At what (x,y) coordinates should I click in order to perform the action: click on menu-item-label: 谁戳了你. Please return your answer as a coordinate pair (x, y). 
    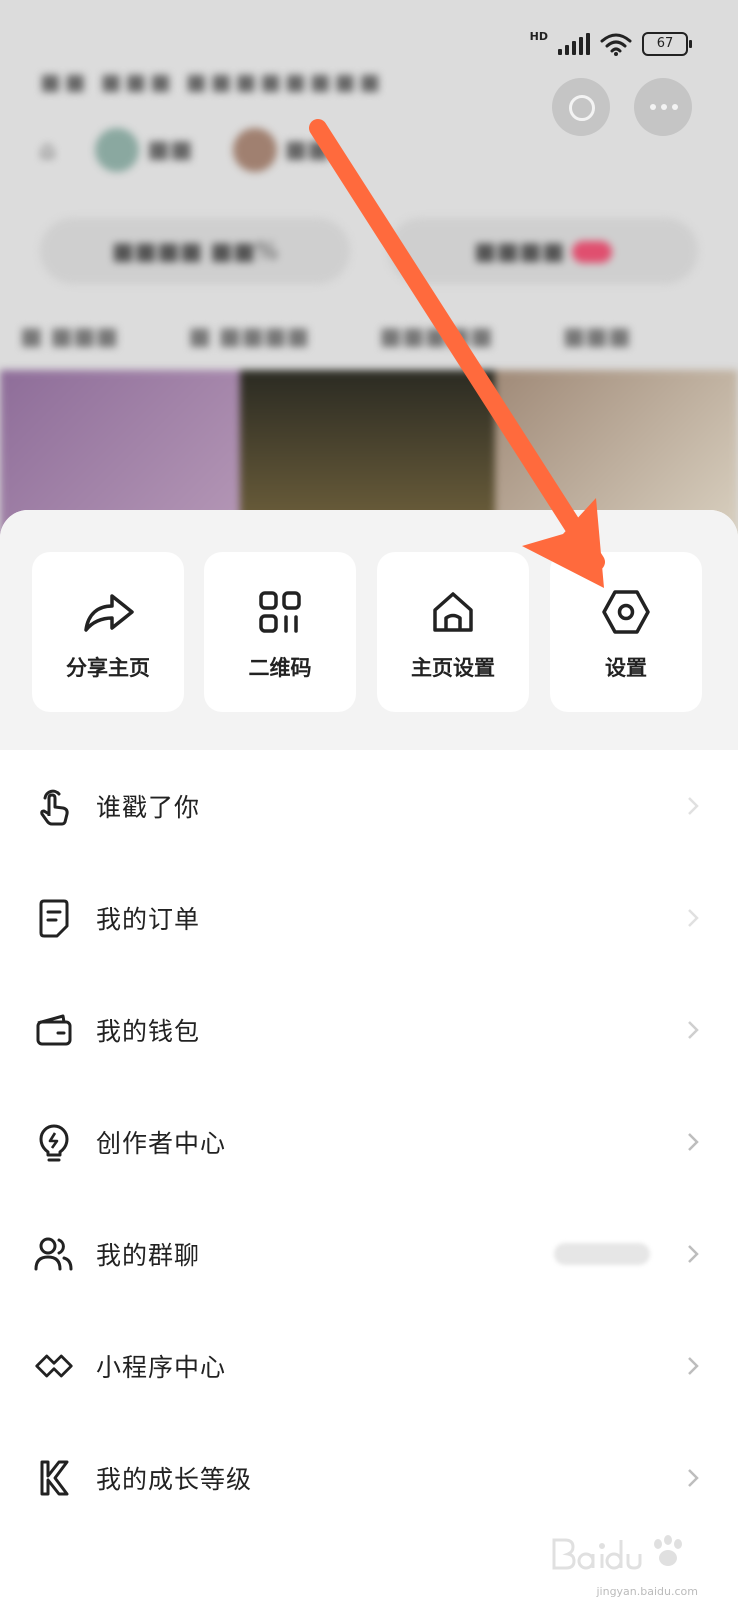
    Looking at the image, I should click on (148, 807).